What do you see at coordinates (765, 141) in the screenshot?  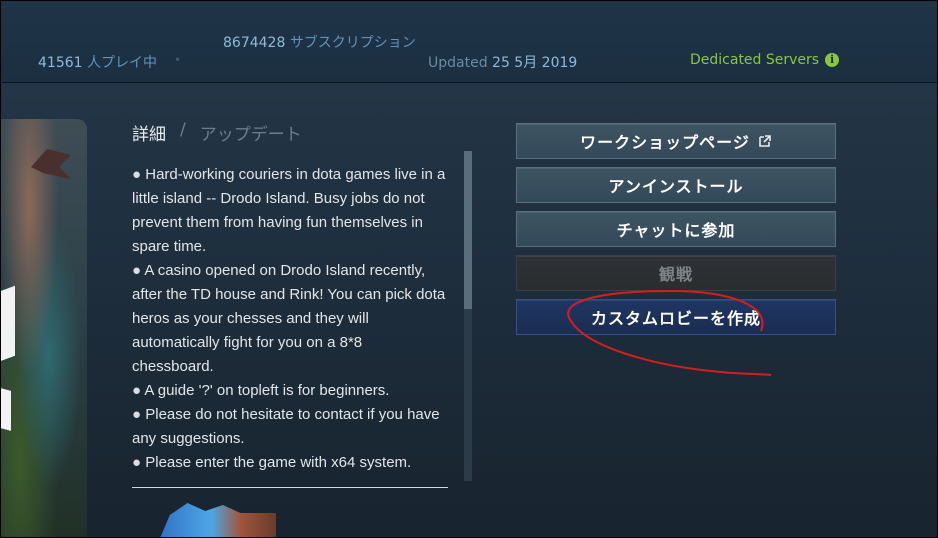 I see `external-link-icon` at bounding box center [765, 141].